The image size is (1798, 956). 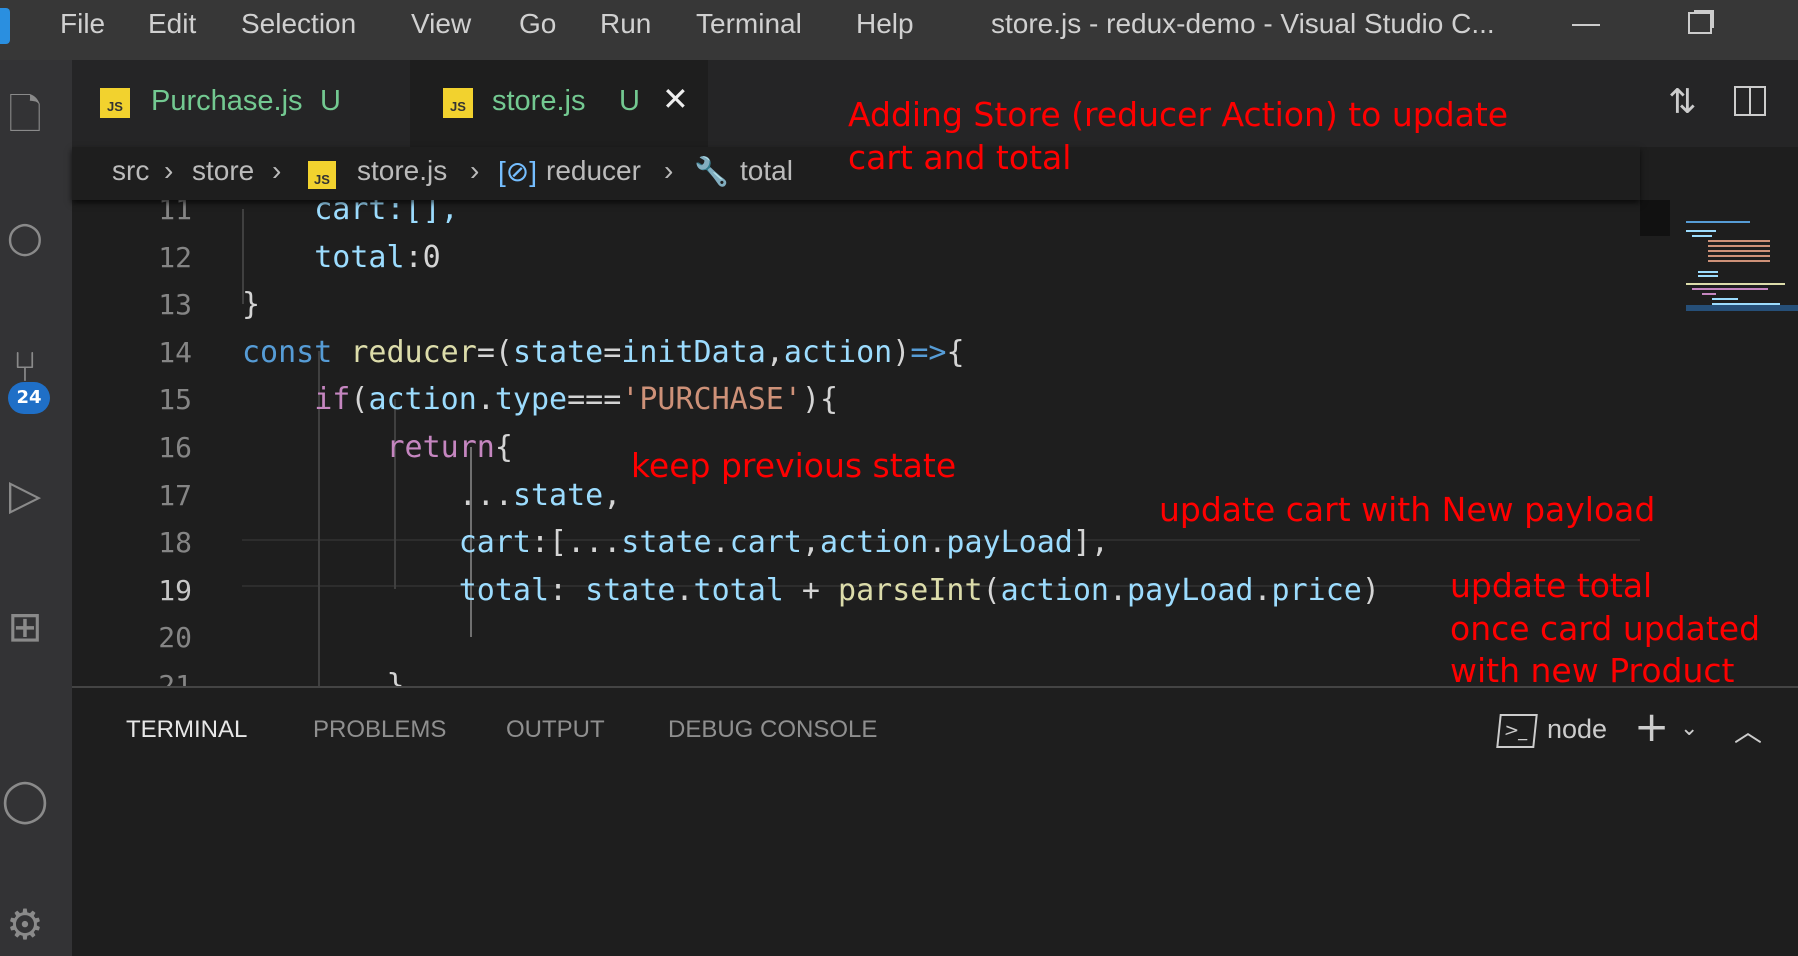 I want to click on new-terminal-icon: +, so click(x=1651, y=726).